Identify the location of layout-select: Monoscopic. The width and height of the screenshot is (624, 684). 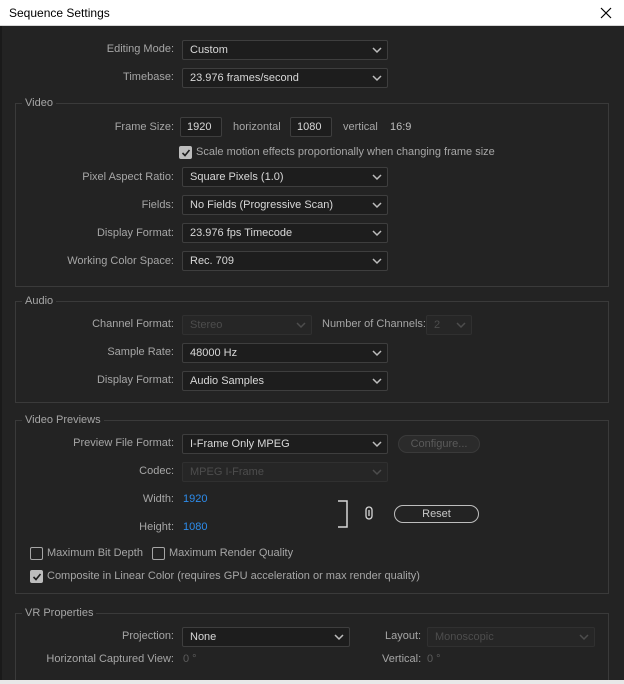
(511, 637).